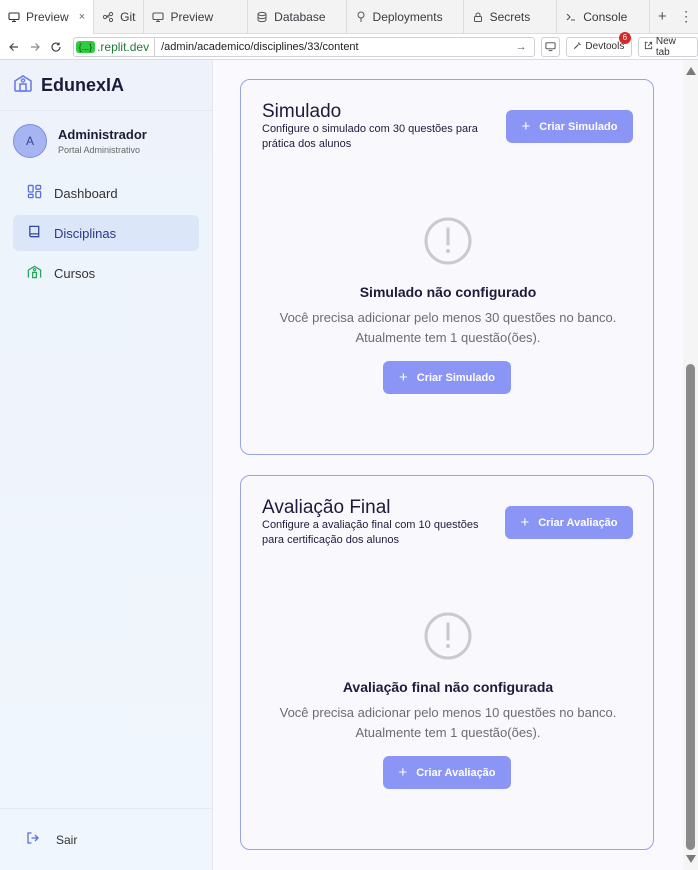  What do you see at coordinates (262, 17) in the screenshot?
I see `database-icon` at bounding box center [262, 17].